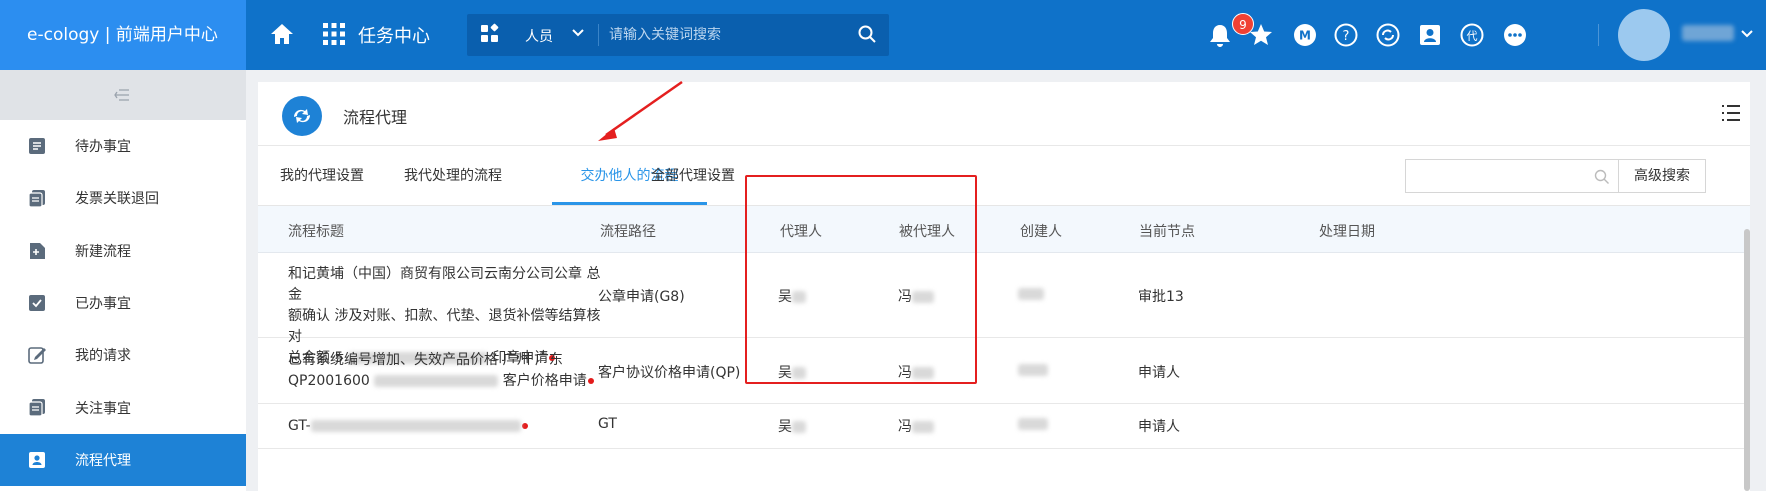 The height and width of the screenshot is (491, 1766). I want to click on global-search: 人员, so click(678, 35).